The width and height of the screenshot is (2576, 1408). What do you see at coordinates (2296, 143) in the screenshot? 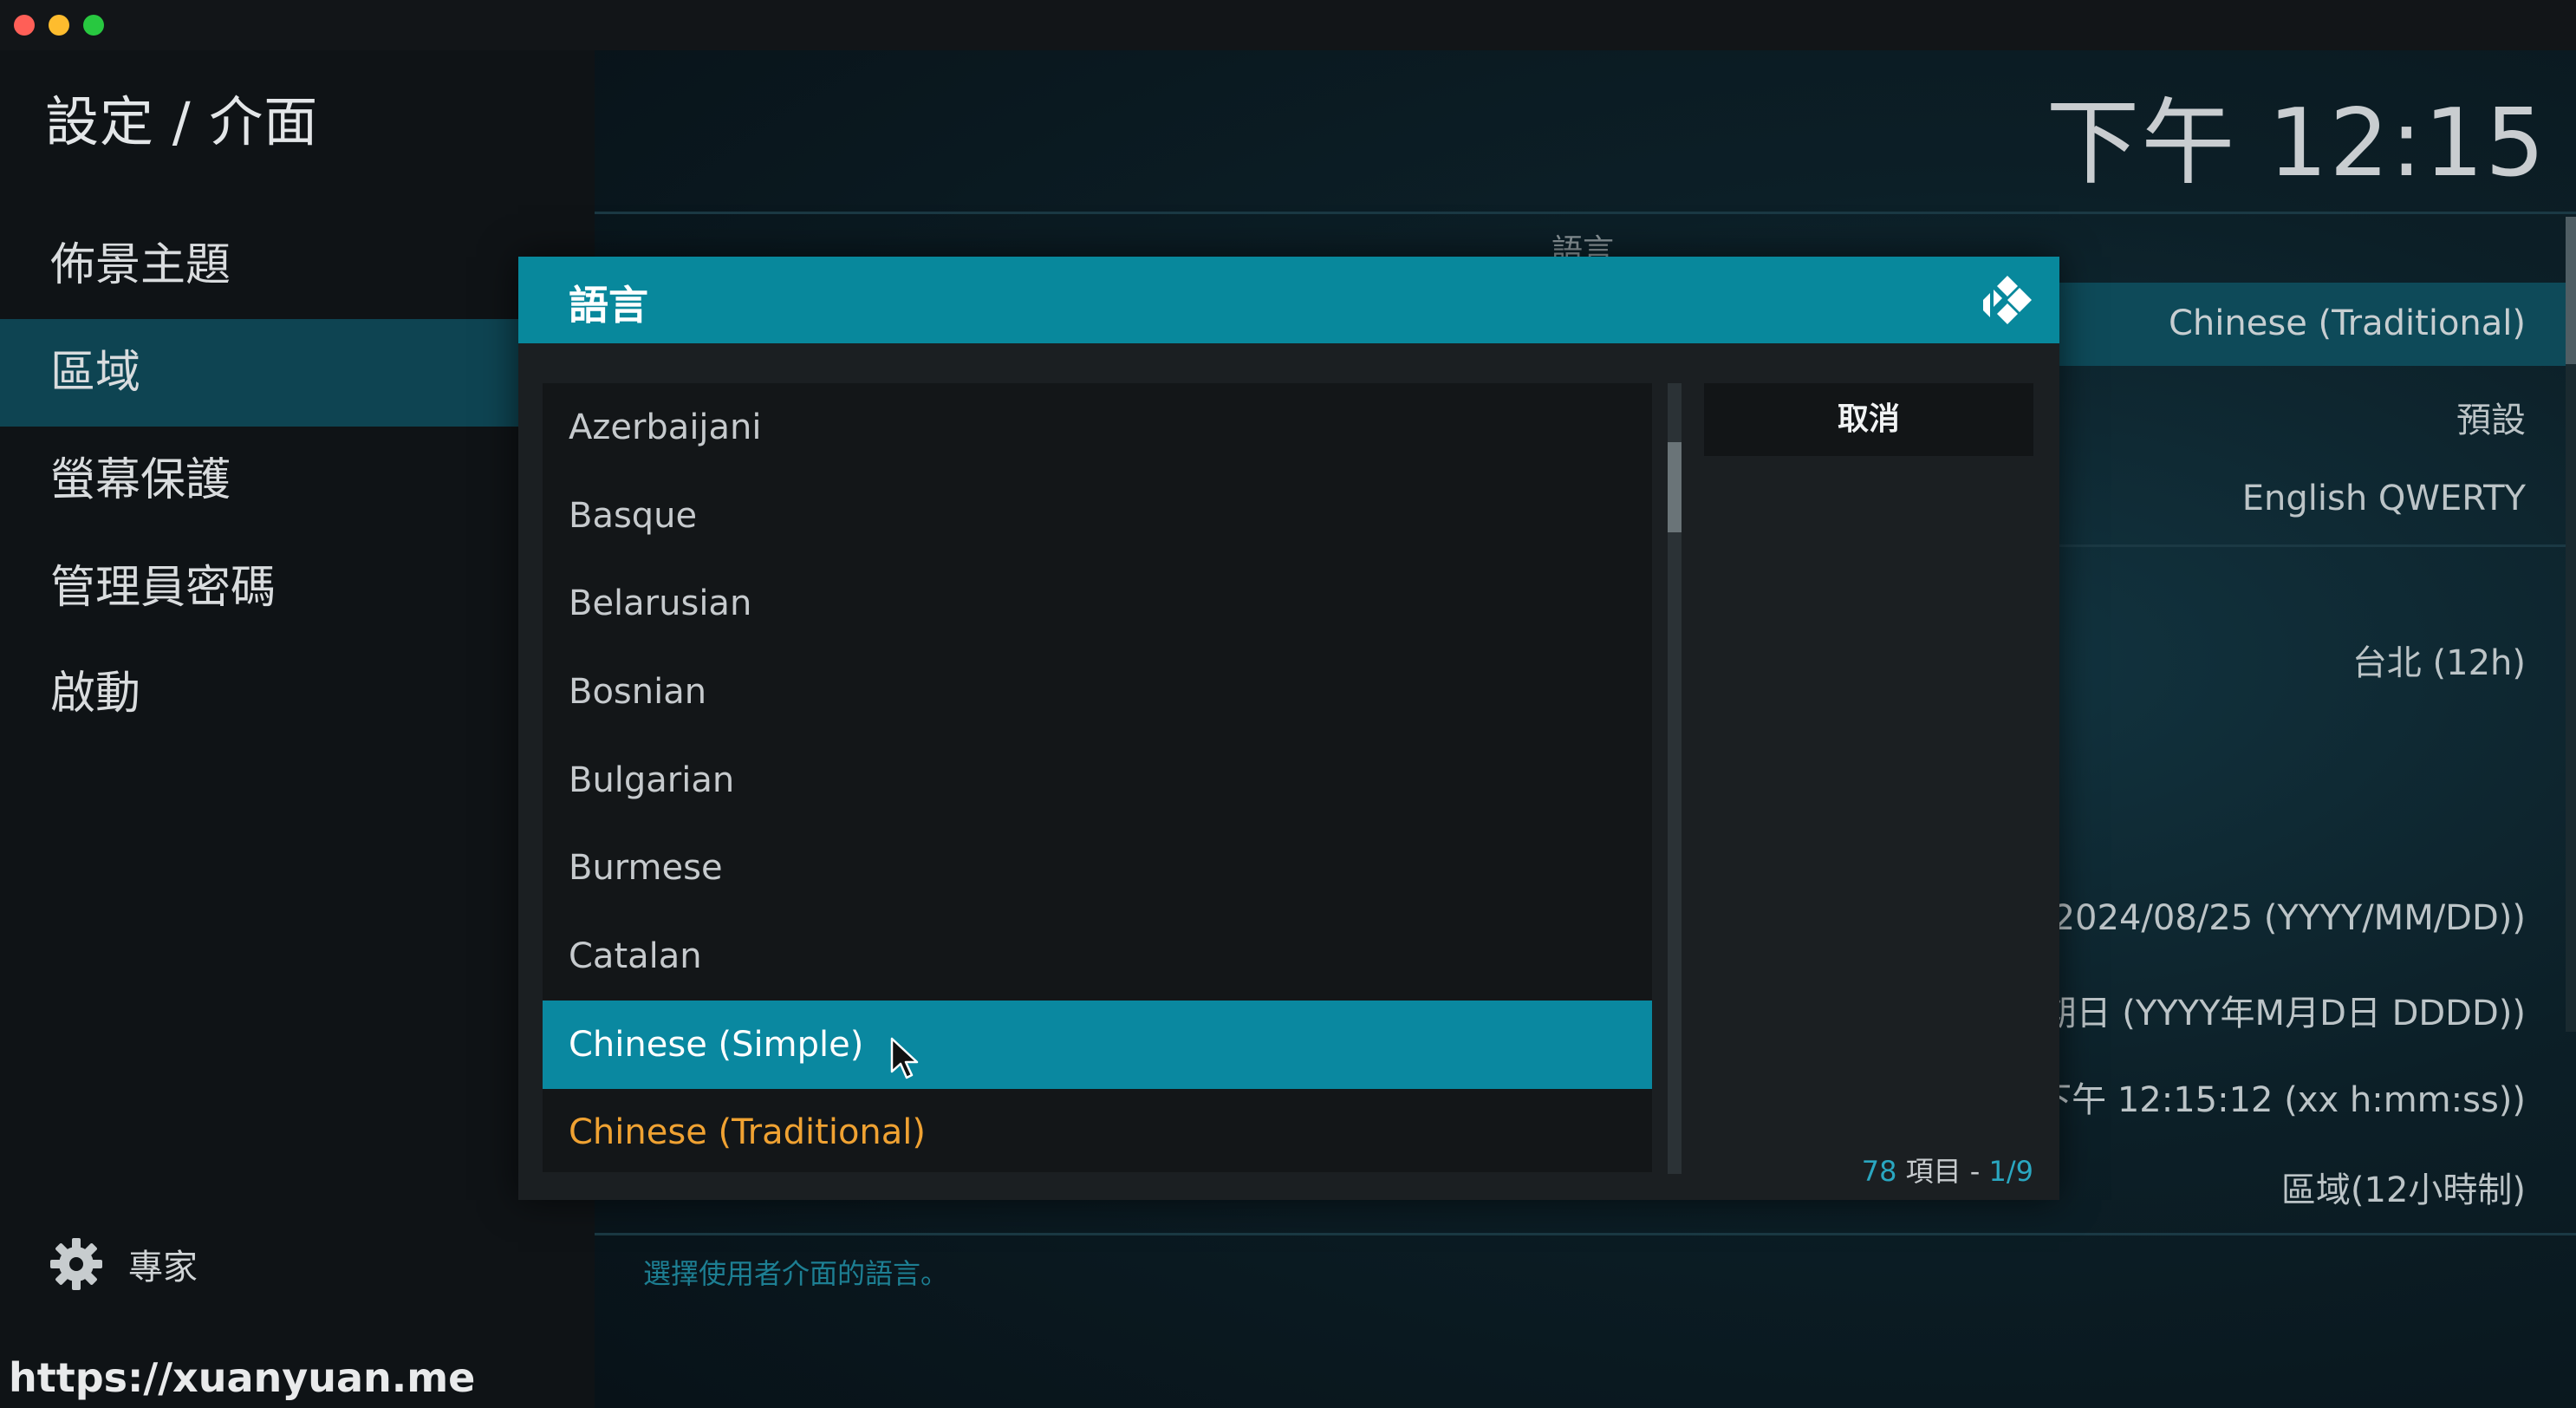
I see `clock: 下午 12:15` at bounding box center [2296, 143].